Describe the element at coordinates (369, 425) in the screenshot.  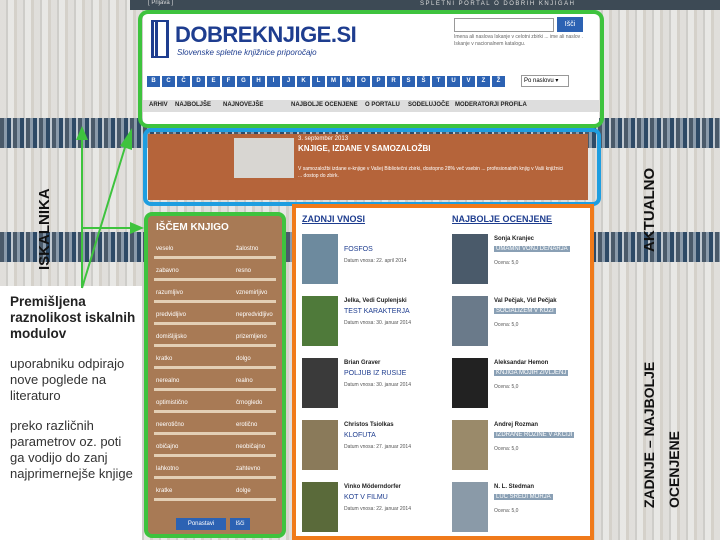
I see `entry-author: Christos Tsiolkas` at that location.